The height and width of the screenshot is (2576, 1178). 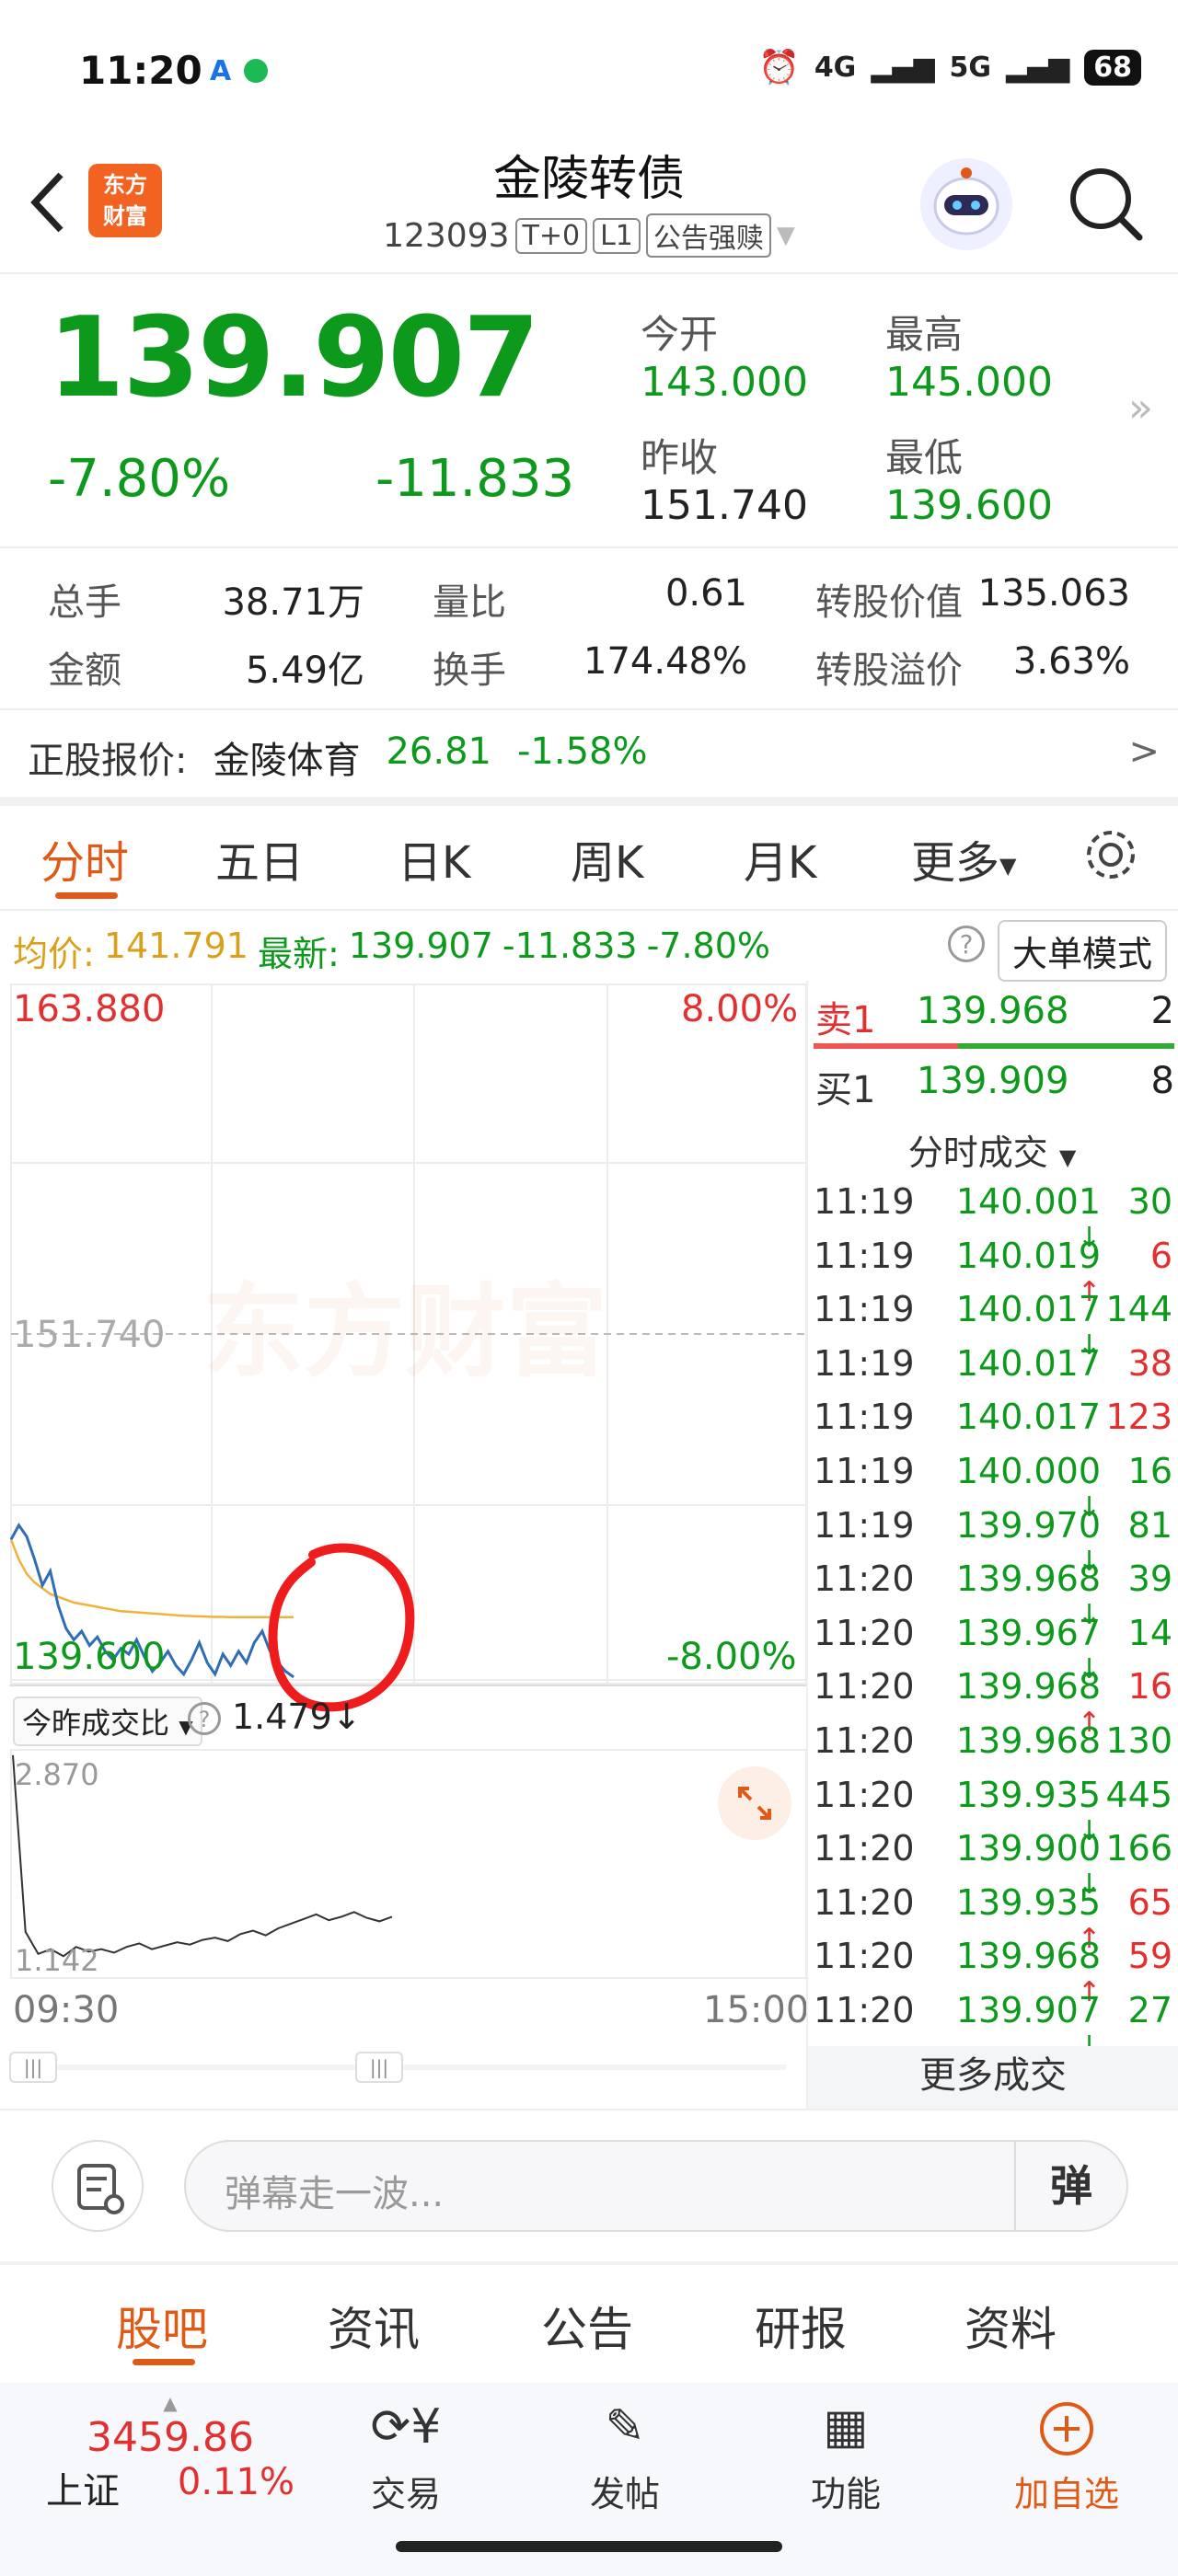 What do you see at coordinates (846, 2427) in the screenshot?
I see `grid-apps-icon: ▦` at bounding box center [846, 2427].